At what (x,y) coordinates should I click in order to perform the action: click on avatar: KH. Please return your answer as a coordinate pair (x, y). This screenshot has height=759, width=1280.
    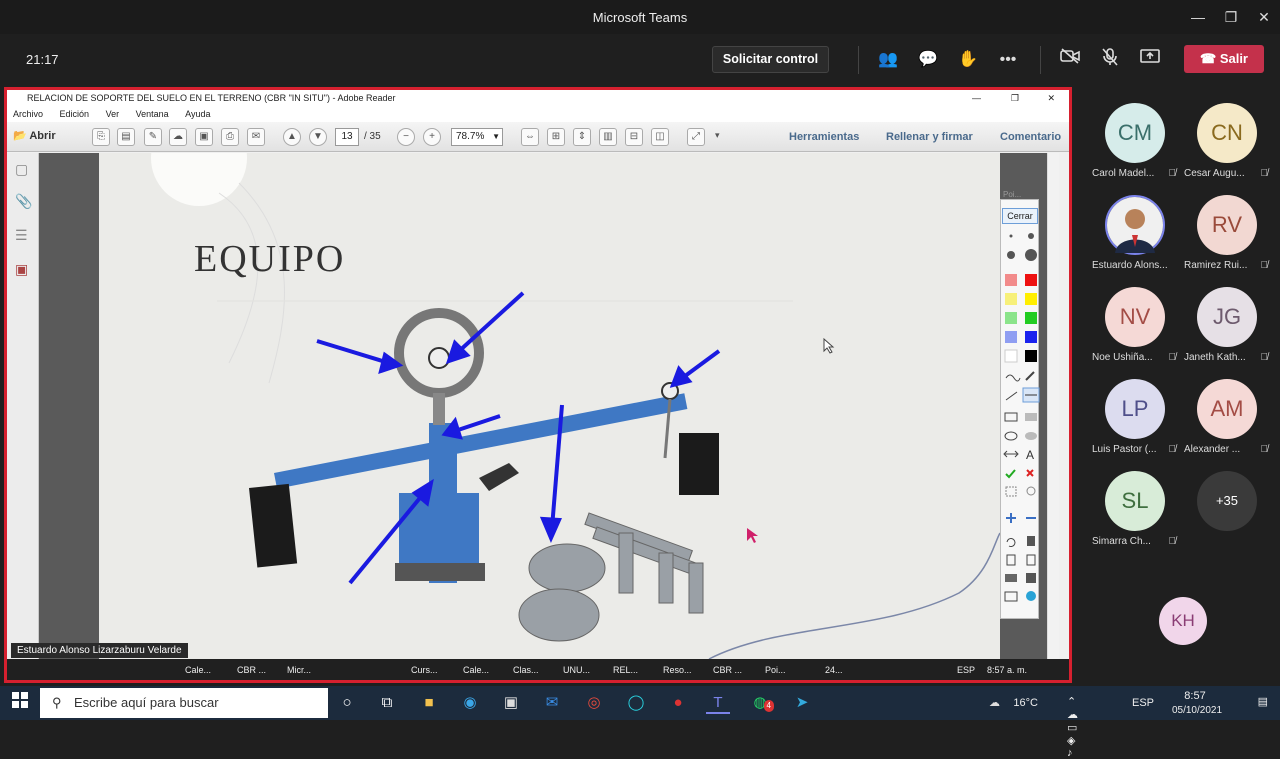
    Looking at the image, I should click on (1183, 621).